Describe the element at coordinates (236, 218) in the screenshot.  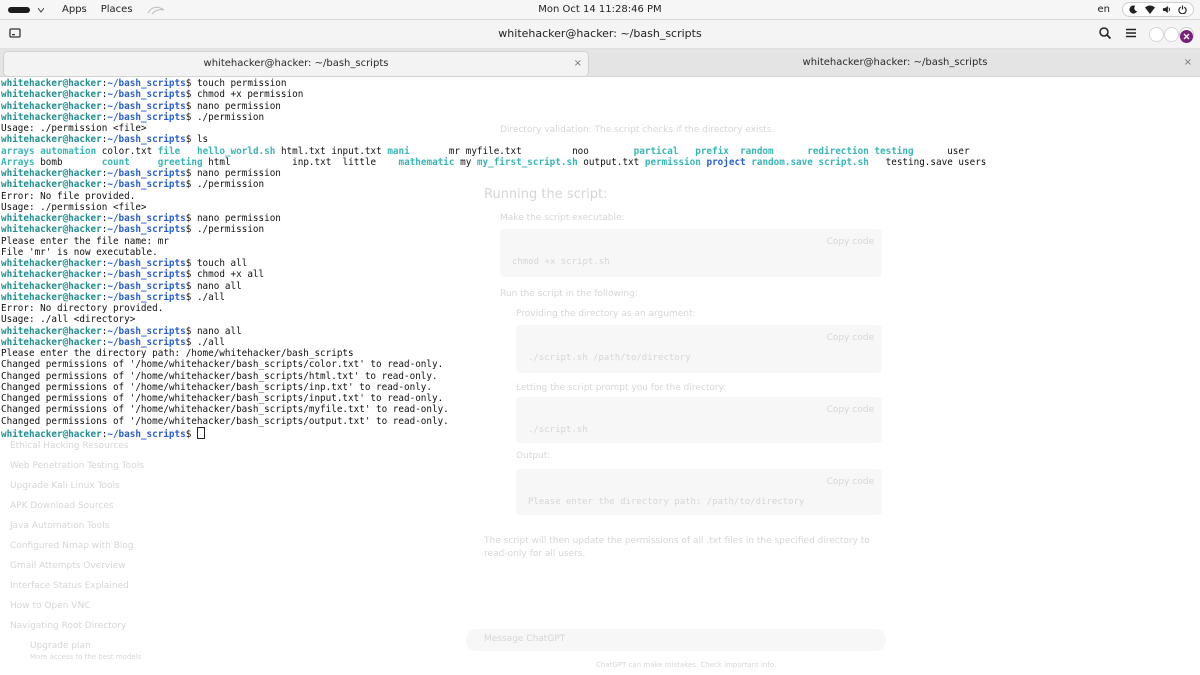
I see `command-text: nano permission` at that location.